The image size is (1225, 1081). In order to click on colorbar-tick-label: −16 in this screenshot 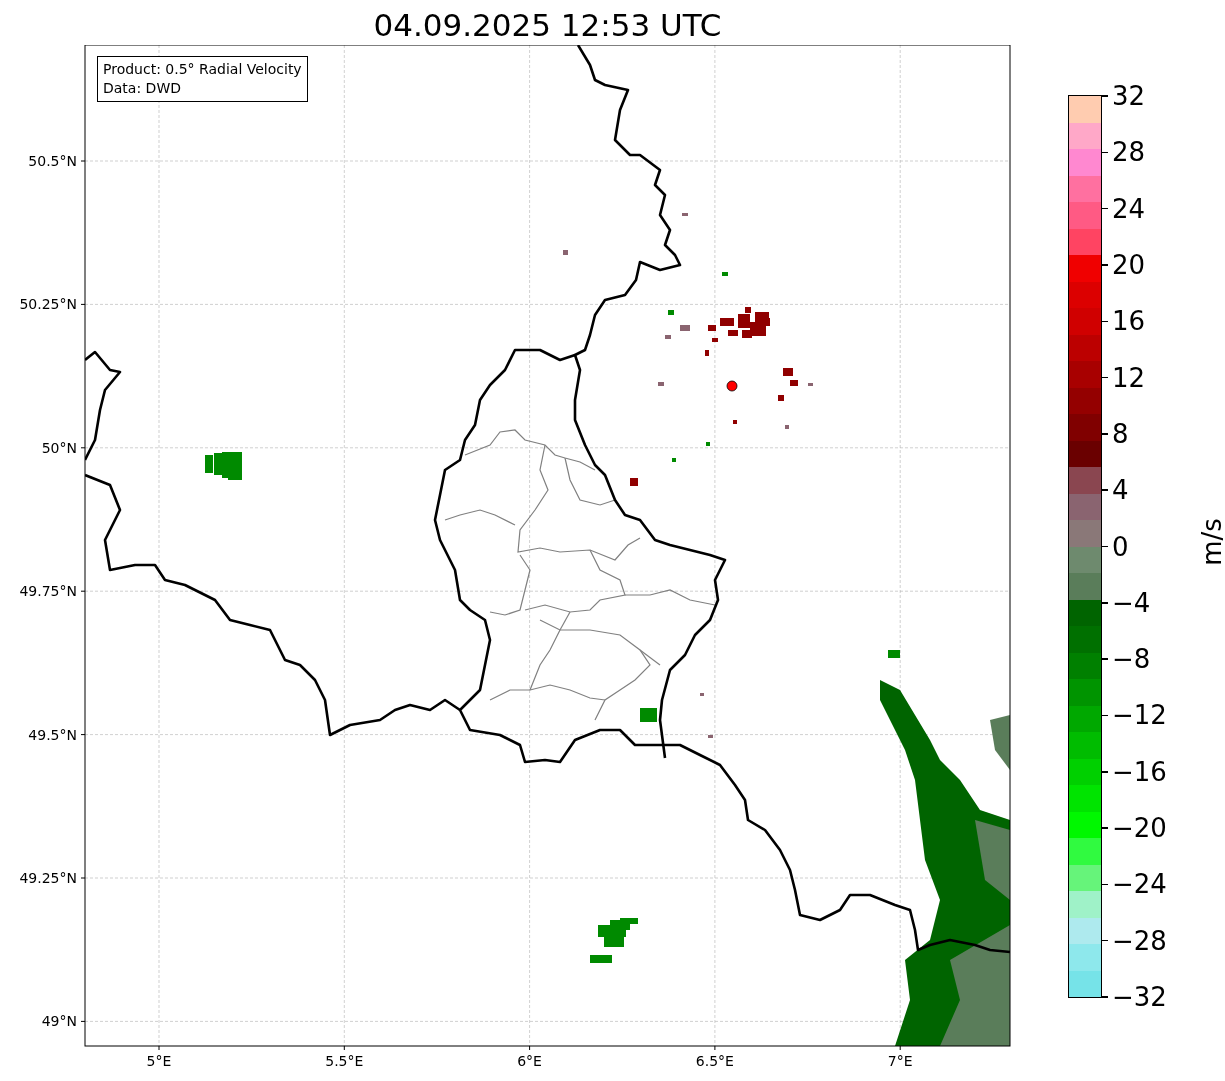, I will do `click(1139, 771)`.